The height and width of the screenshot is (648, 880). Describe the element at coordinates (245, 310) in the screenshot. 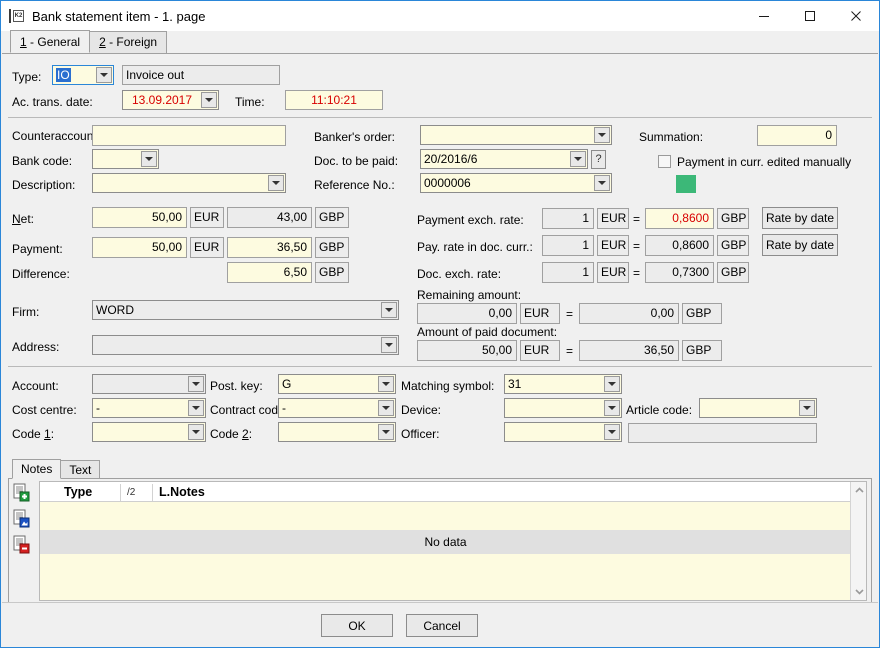

I see `firm-combo: WORD` at that location.